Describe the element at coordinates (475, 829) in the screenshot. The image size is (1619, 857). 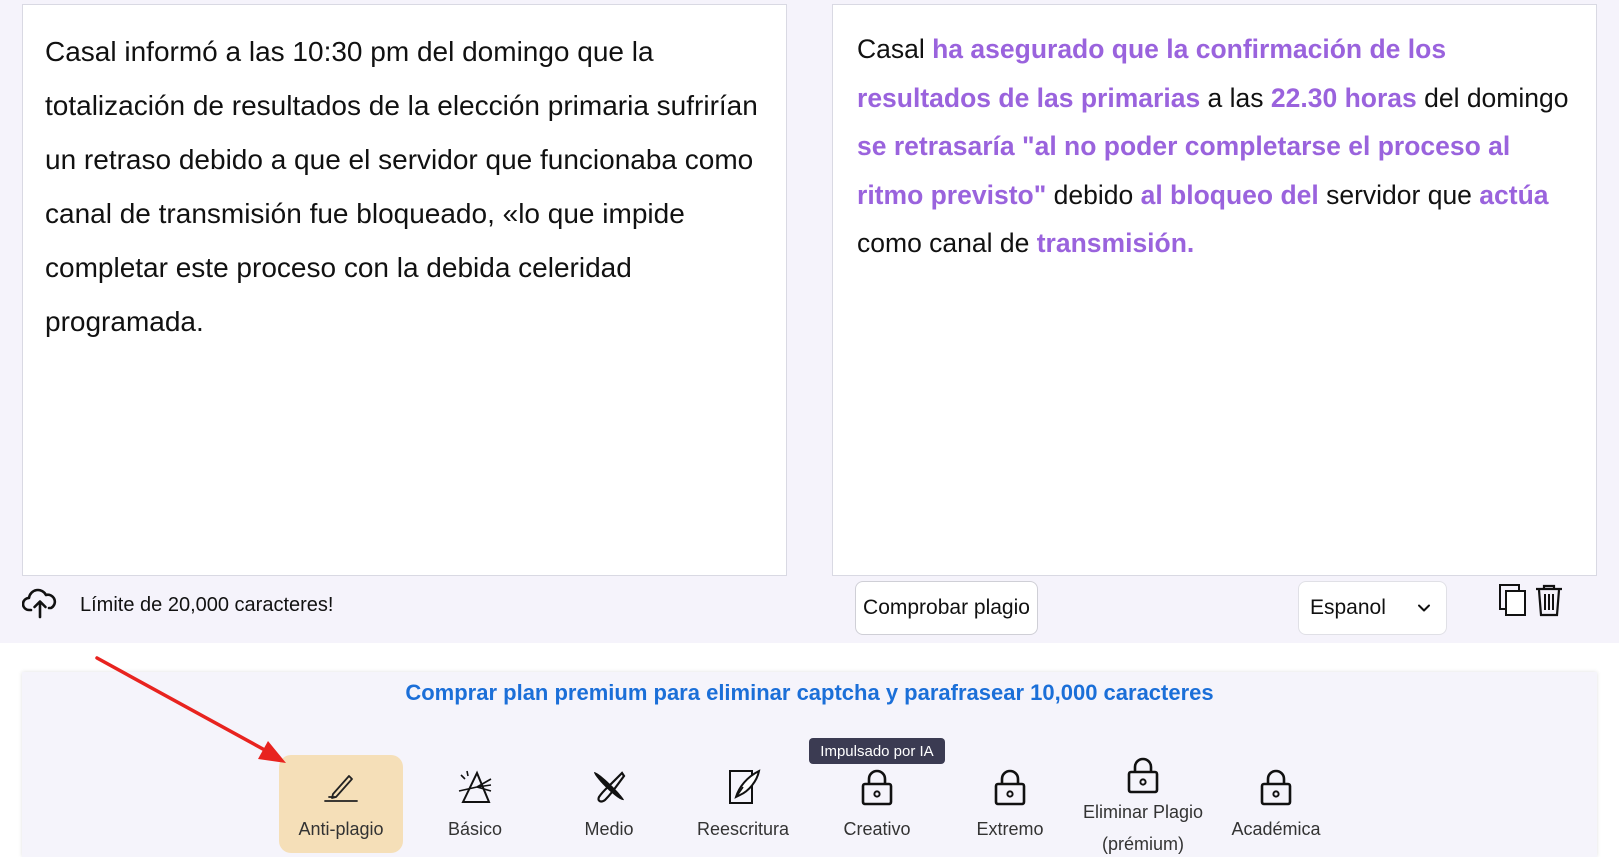
I see `mode-label: Básico` at that location.